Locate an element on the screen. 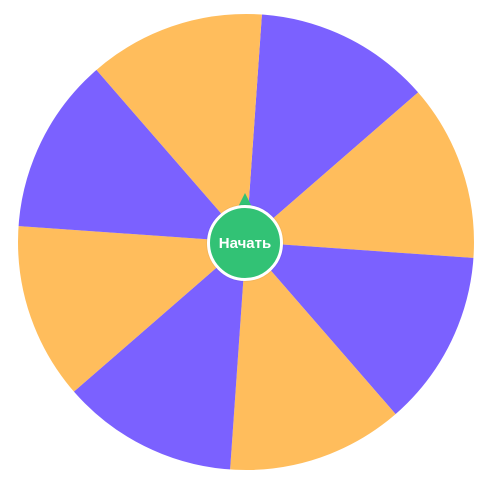  start-button: Начать is located at coordinates (245, 243).